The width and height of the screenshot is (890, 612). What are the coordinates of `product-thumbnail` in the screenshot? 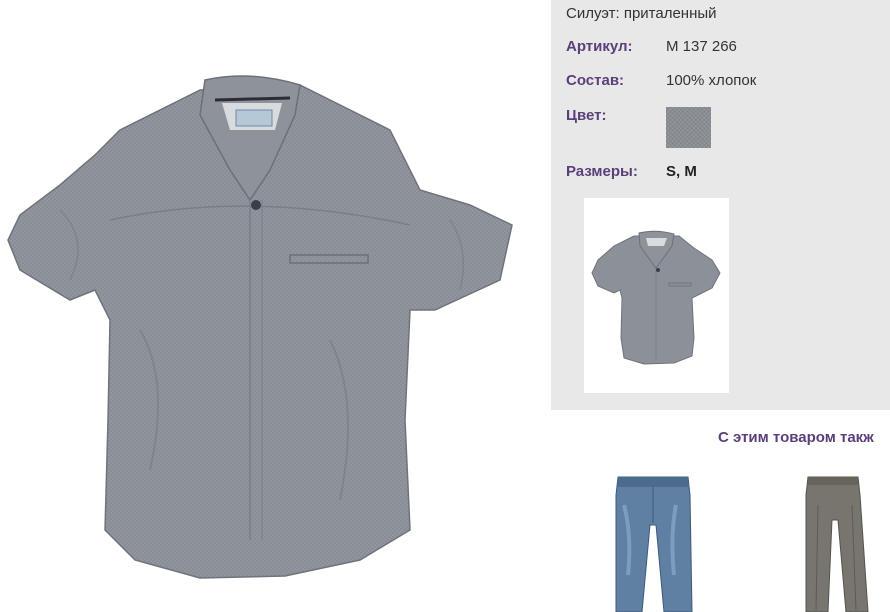 It's located at (656, 295).